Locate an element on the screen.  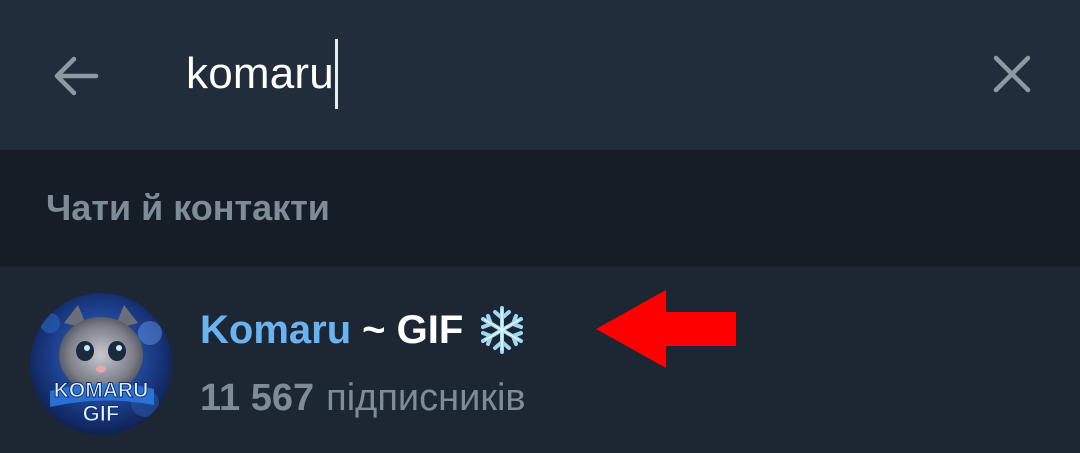
search-input: komaru is located at coordinates (262, 74).